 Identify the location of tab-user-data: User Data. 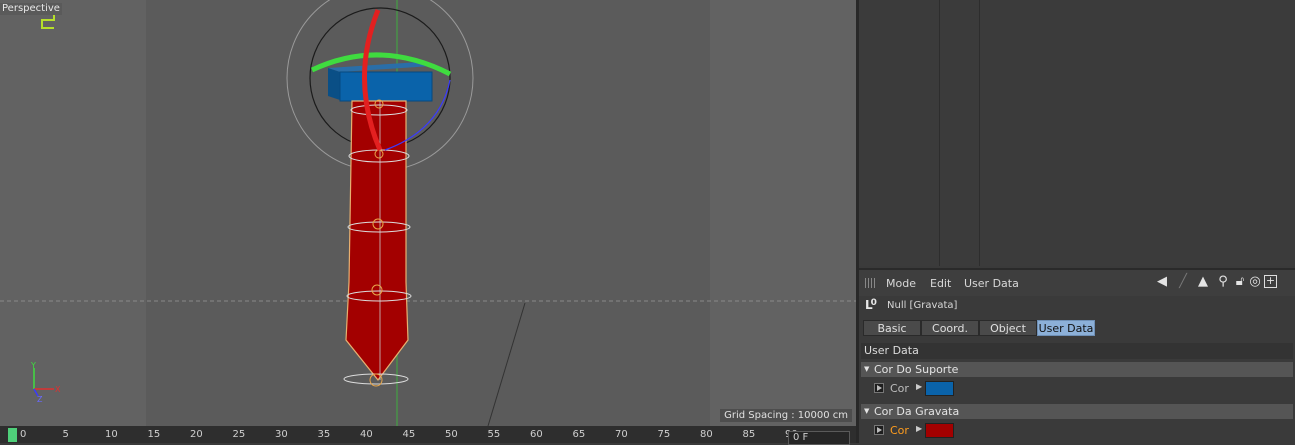
(1066, 328).